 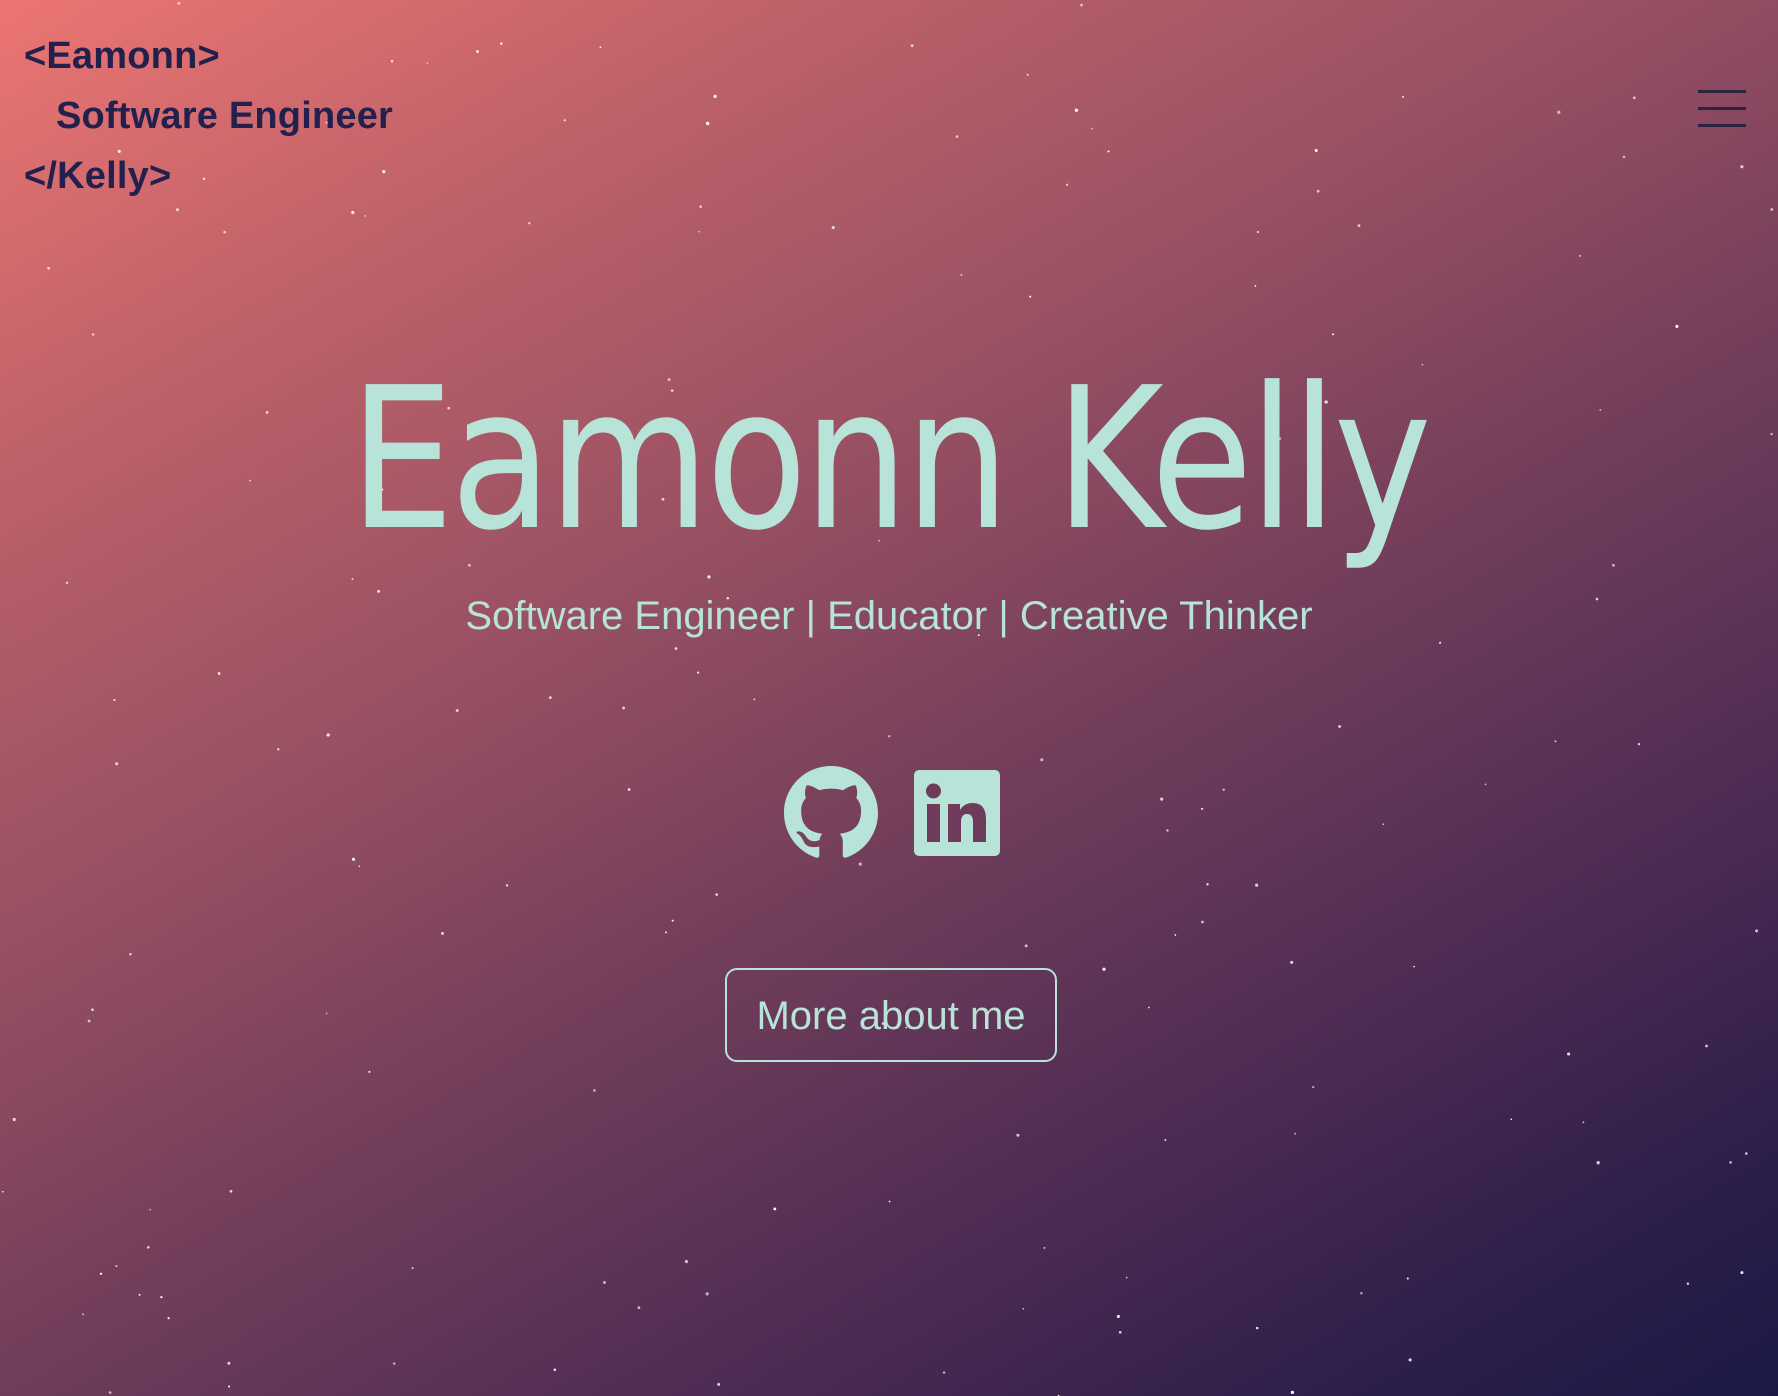 I want to click on linkedin-icon, so click(x=957, y=812).